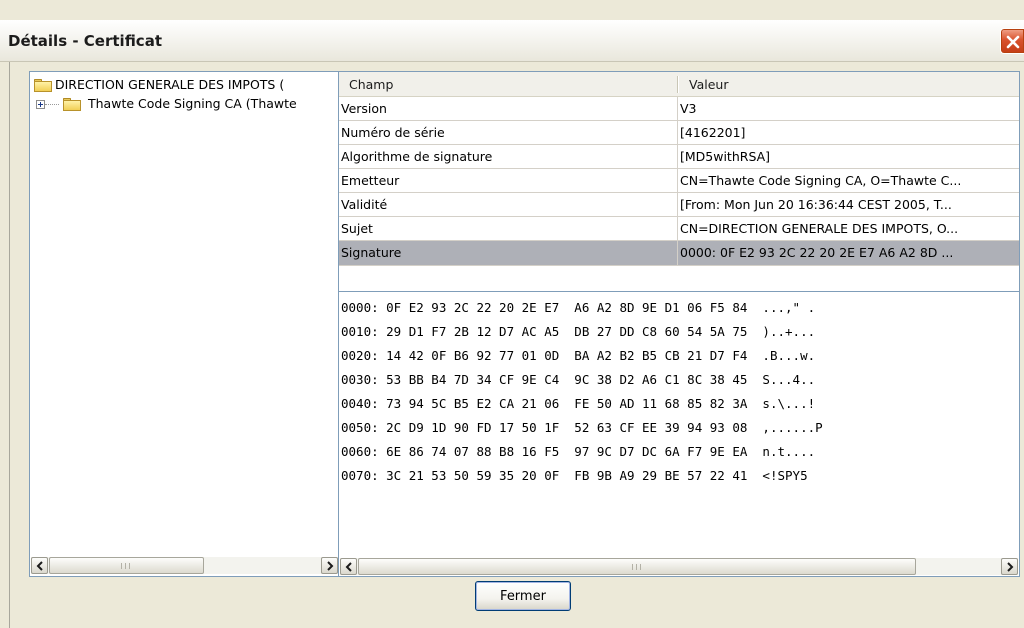 Image resolution: width=1024 pixels, height=628 pixels. What do you see at coordinates (725, 156) in the screenshot?
I see `value-cell: [MD5withRSA]` at bounding box center [725, 156].